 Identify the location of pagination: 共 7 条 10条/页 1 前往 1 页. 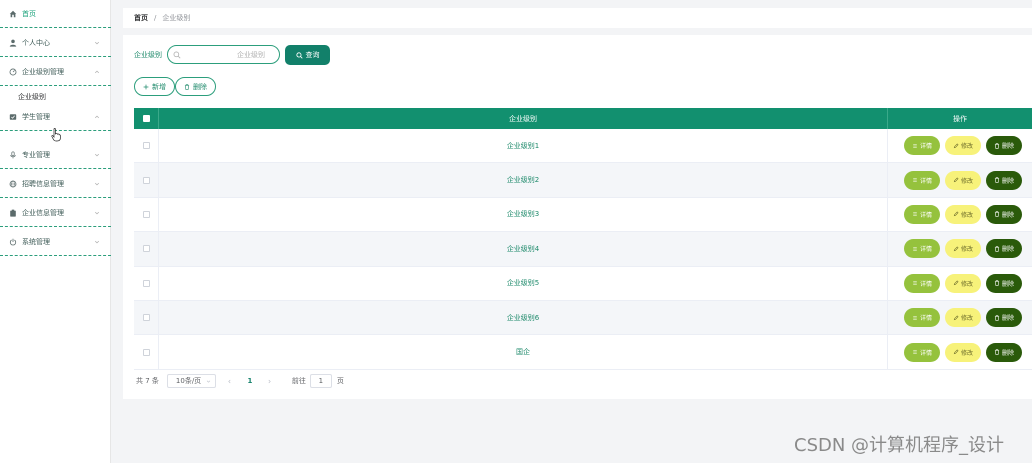
(240, 381).